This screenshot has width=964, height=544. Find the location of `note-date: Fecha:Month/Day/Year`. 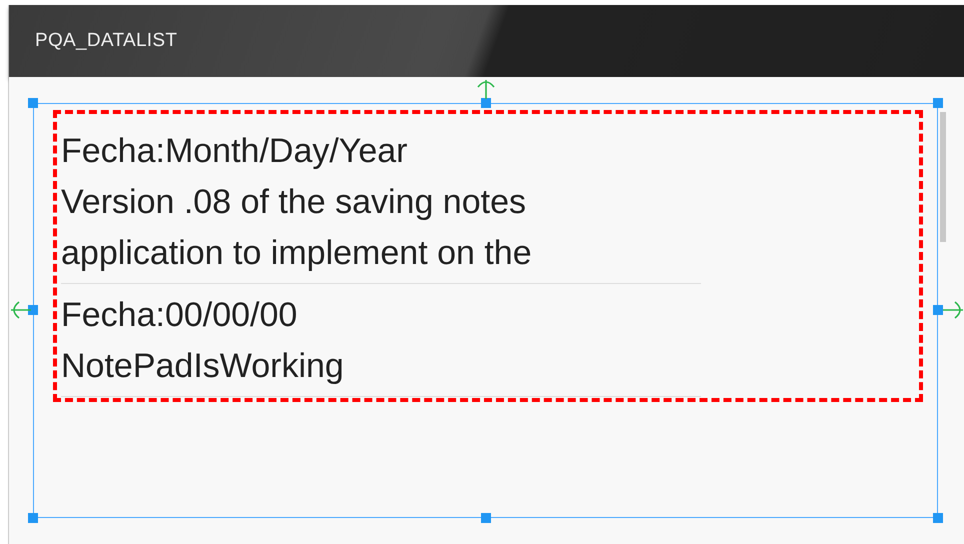

note-date: Fecha:Month/Day/Year is located at coordinates (234, 151).